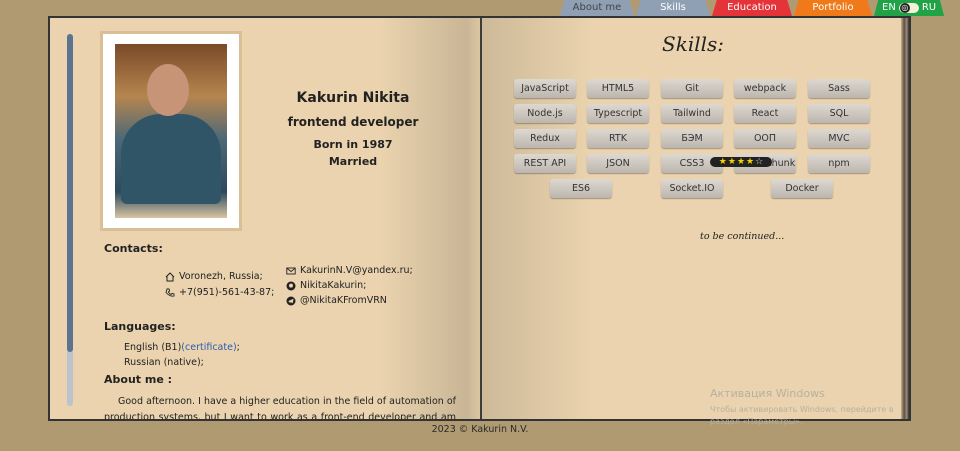 Image resolution: width=960 pixels, height=451 pixels. Describe the element at coordinates (618, 88) in the screenshot. I see `skill-badge: HTML5` at that location.